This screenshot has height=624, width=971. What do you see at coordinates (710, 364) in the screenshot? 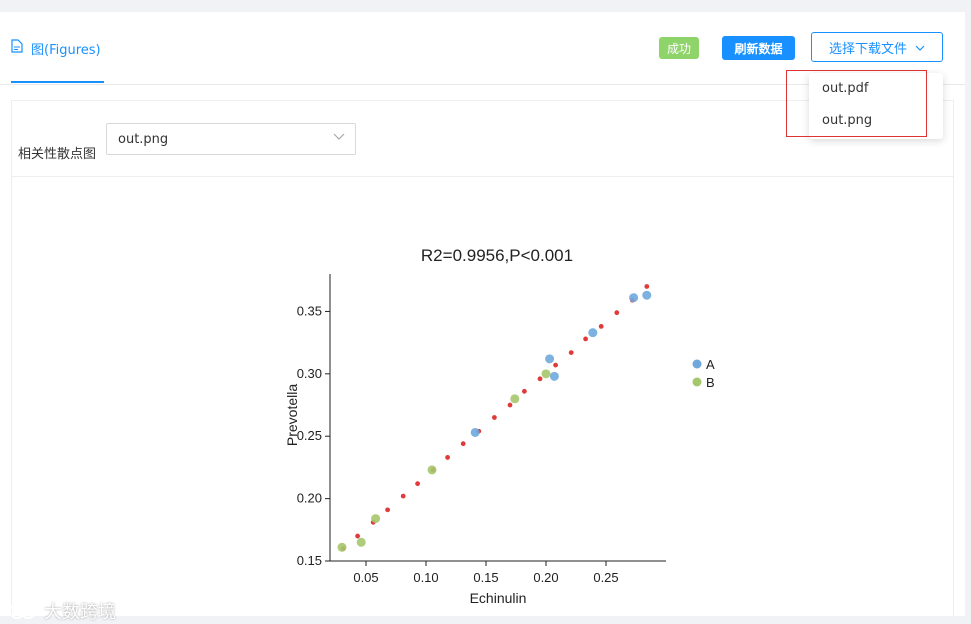
I see `legend-label-a: A` at bounding box center [710, 364].